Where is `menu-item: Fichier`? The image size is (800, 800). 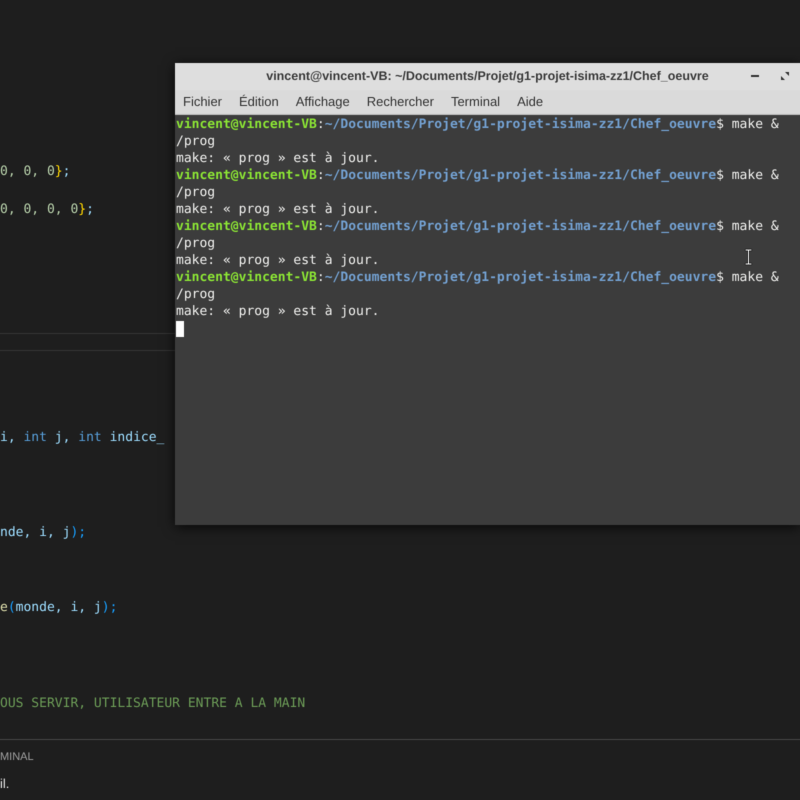 menu-item: Fichier is located at coordinates (203, 102).